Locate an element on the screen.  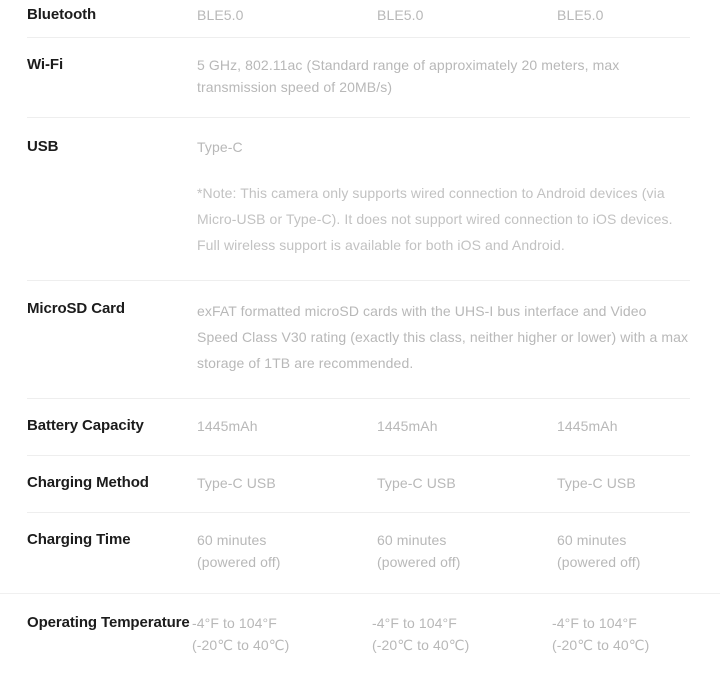
row-label-usb: USB is located at coordinates (43, 146).